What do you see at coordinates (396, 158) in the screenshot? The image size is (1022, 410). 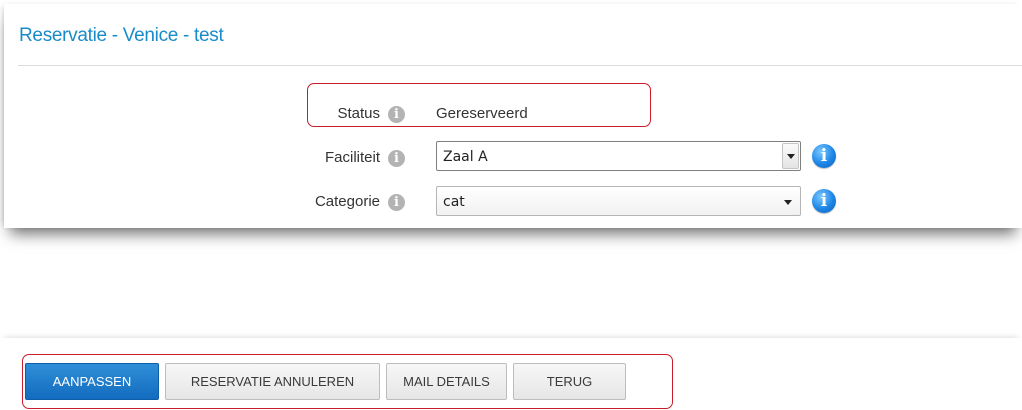 I see `facility-info-icon: i` at bounding box center [396, 158].